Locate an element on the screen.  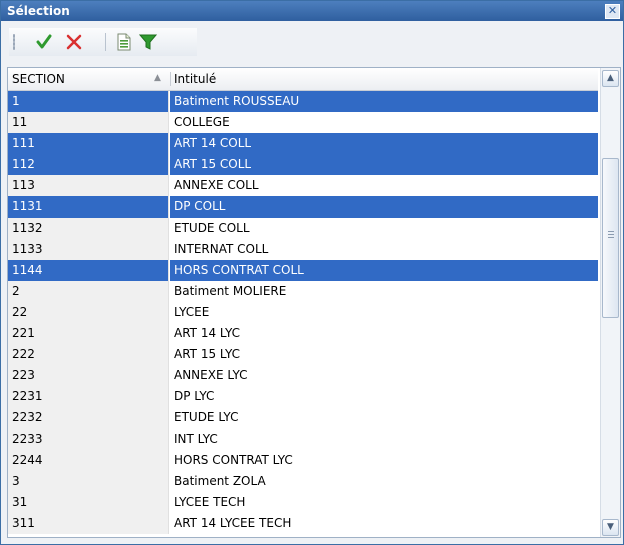
column-header-intitule: Intitulé is located at coordinates (195, 79).